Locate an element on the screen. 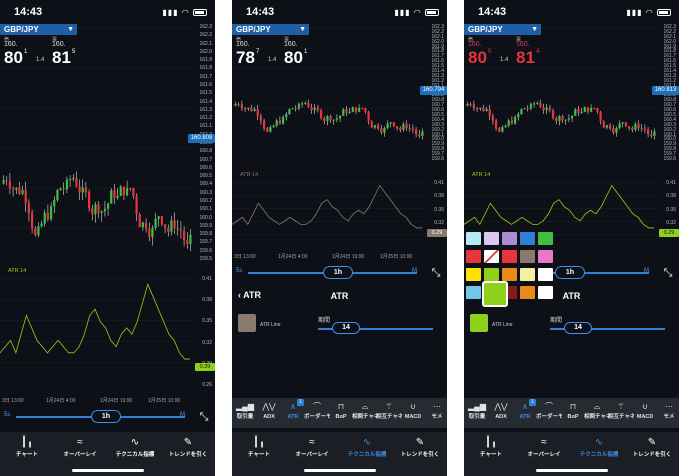 The height and width of the screenshot is (476, 680). time-tick: 1月25日 10:00 is located at coordinates (164, 401).